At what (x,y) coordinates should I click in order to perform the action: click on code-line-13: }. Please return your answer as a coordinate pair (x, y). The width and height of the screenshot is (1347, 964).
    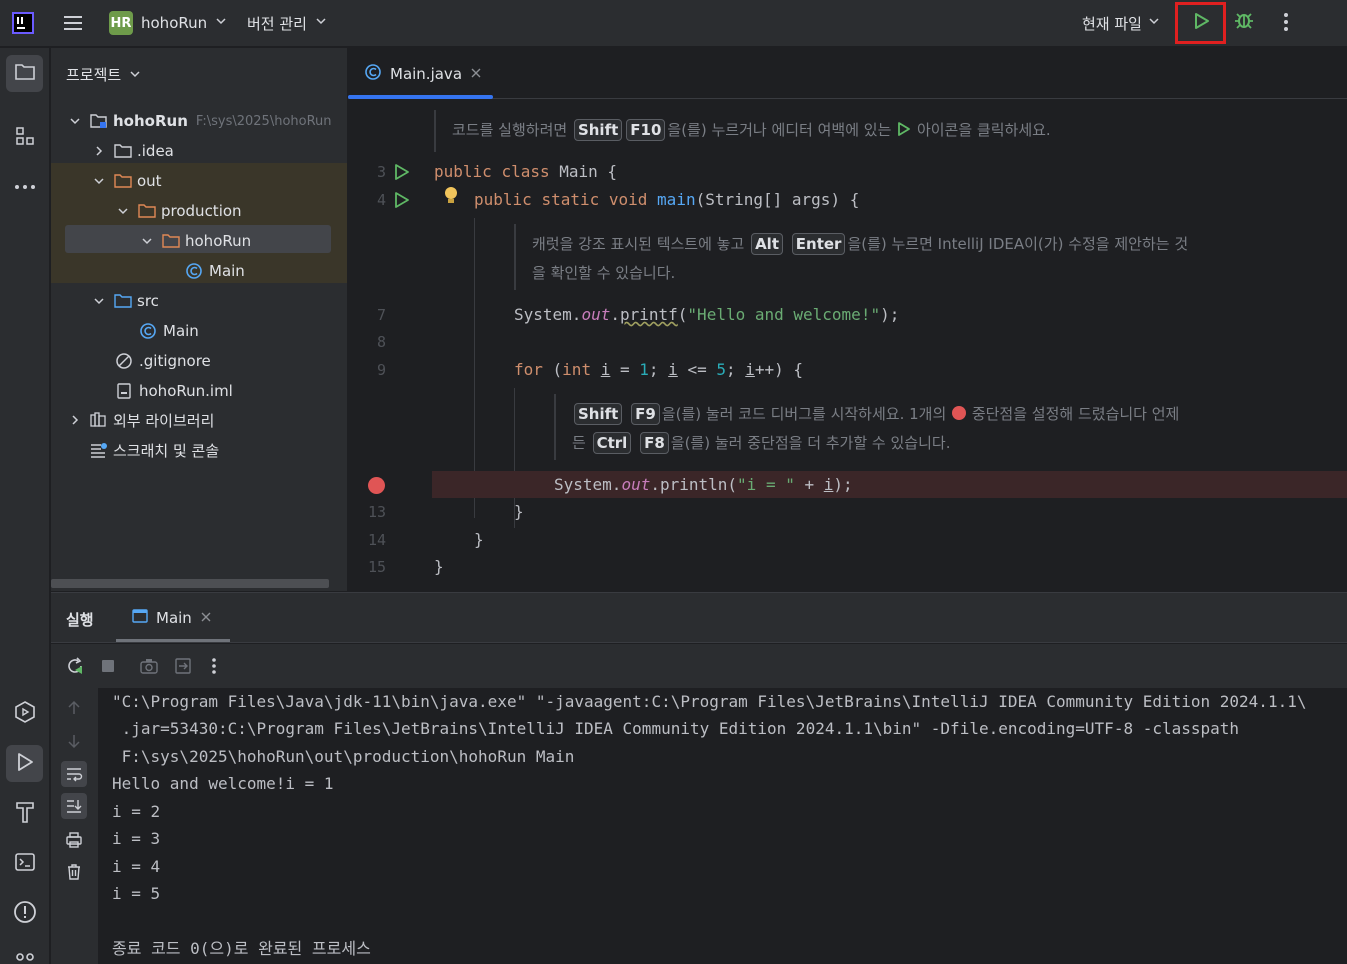
    Looking at the image, I should click on (519, 511).